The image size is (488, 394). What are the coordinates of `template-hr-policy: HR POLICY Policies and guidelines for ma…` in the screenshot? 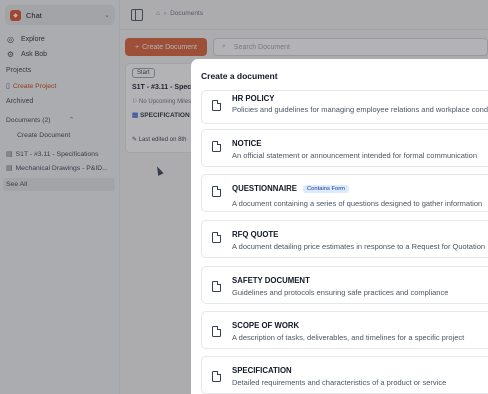 It's located at (344, 107).